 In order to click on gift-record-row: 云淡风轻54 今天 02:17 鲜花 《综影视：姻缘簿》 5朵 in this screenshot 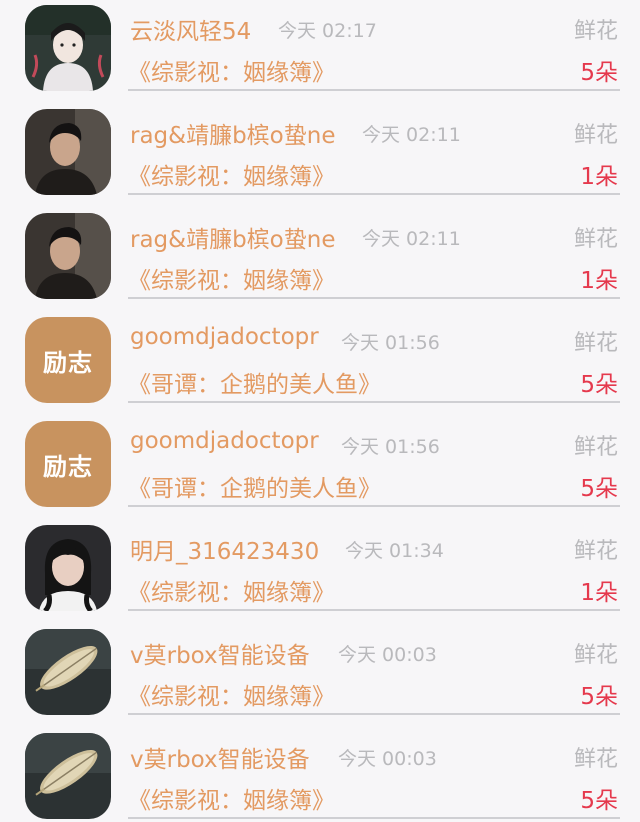, I will do `click(320, 52)`.